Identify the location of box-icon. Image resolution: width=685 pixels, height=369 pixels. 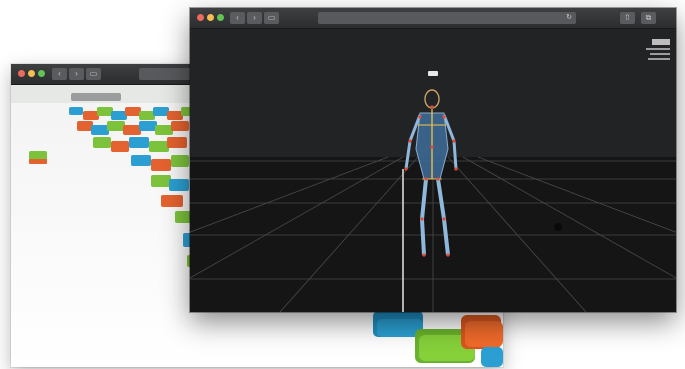
(38, 157).